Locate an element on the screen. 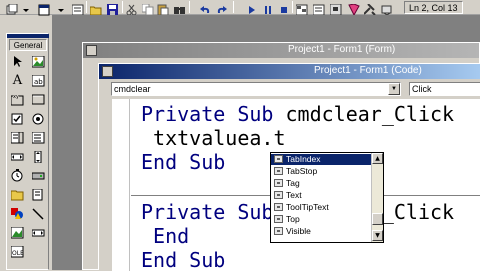  editor-margin is located at coordinates (121, 185).